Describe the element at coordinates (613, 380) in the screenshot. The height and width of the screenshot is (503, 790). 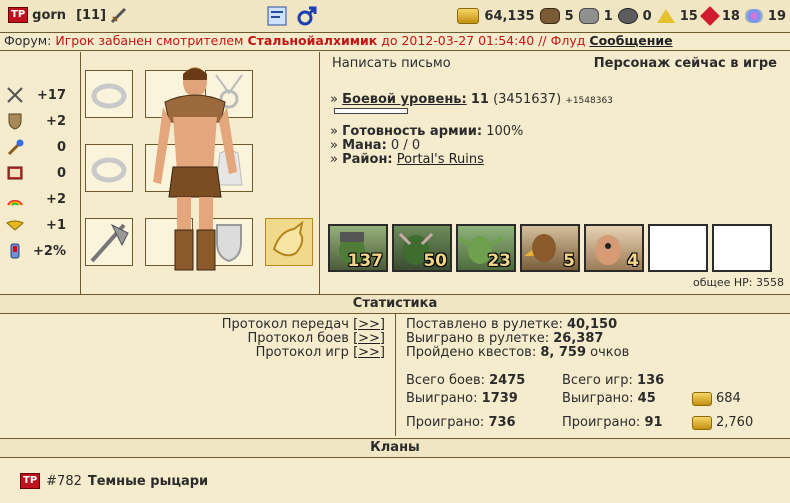
I see `games-total: Всего игр: 136` at that location.